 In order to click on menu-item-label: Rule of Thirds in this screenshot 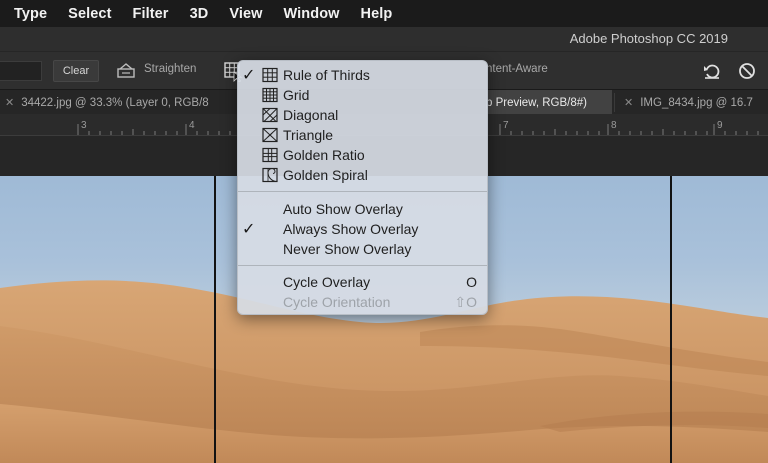, I will do `click(326, 75)`.